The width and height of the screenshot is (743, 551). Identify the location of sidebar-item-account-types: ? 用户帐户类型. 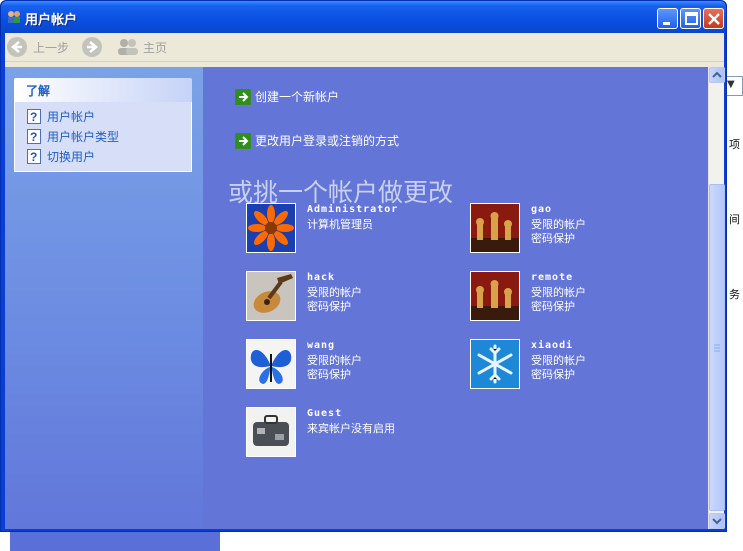
(109, 136).